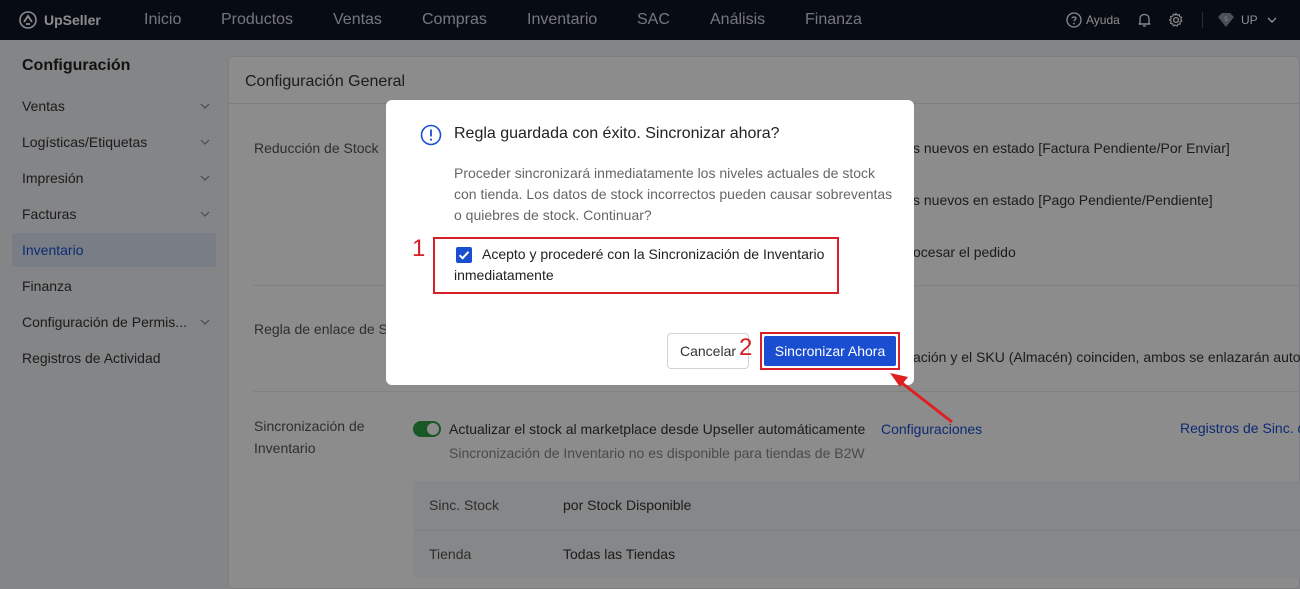 This screenshot has width=1300, height=589. What do you see at coordinates (431, 135) in the screenshot?
I see `info-icon` at bounding box center [431, 135].